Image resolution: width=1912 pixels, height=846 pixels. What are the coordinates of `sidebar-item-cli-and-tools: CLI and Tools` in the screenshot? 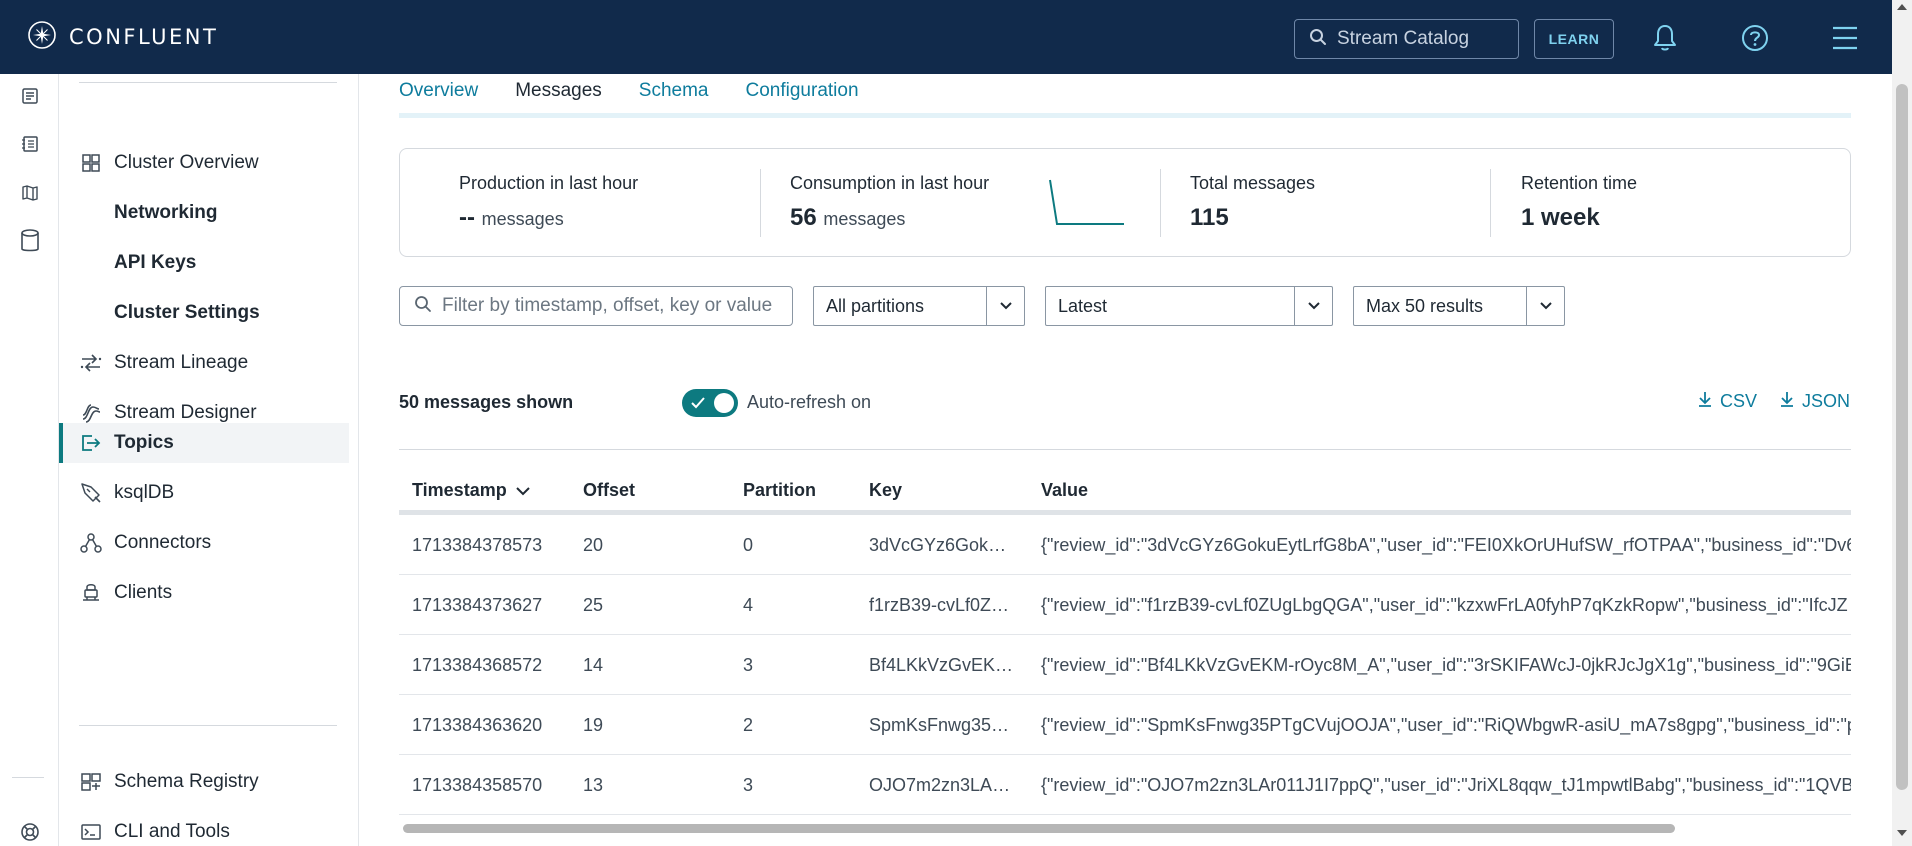 It's located at (204, 829).